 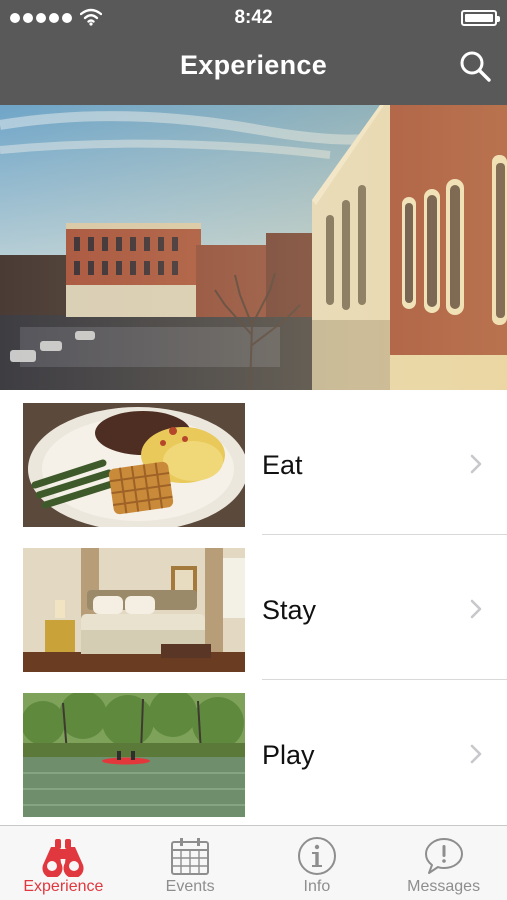 I want to click on category-label: Eat, so click(x=282, y=465).